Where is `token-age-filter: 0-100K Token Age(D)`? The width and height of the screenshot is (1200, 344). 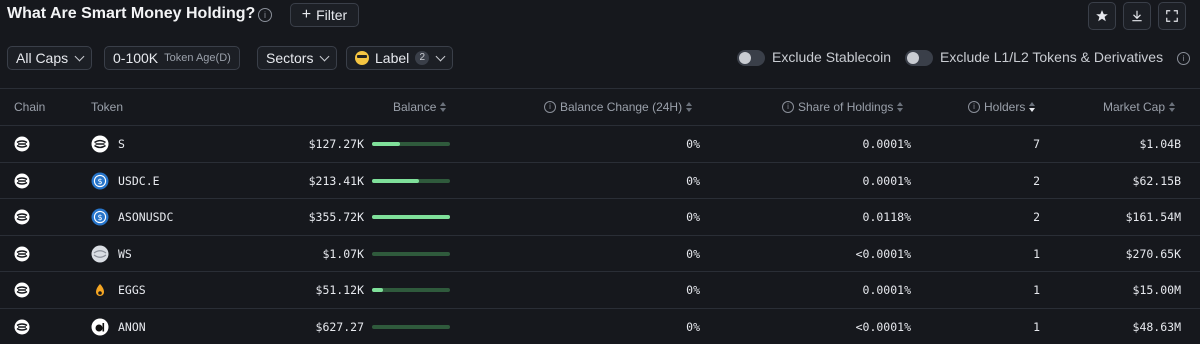
token-age-filter: 0-100K Token Age(D) is located at coordinates (172, 58).